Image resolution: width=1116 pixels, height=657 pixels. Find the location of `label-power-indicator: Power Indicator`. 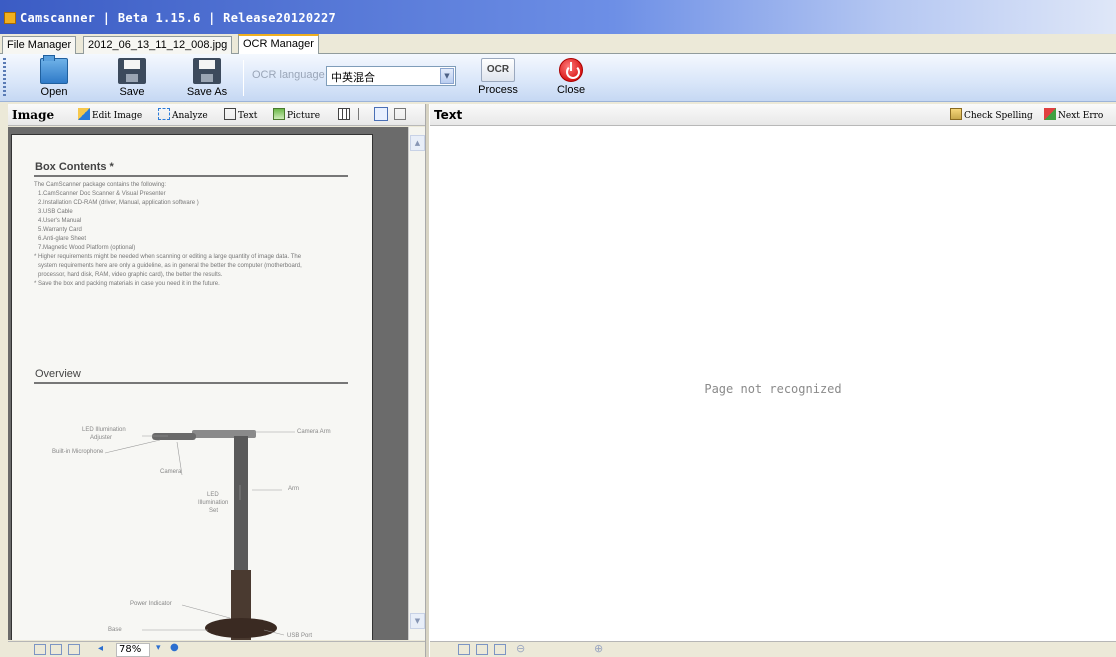

label-power-indicator: Power Indicator is located at coordinates (151, 604).